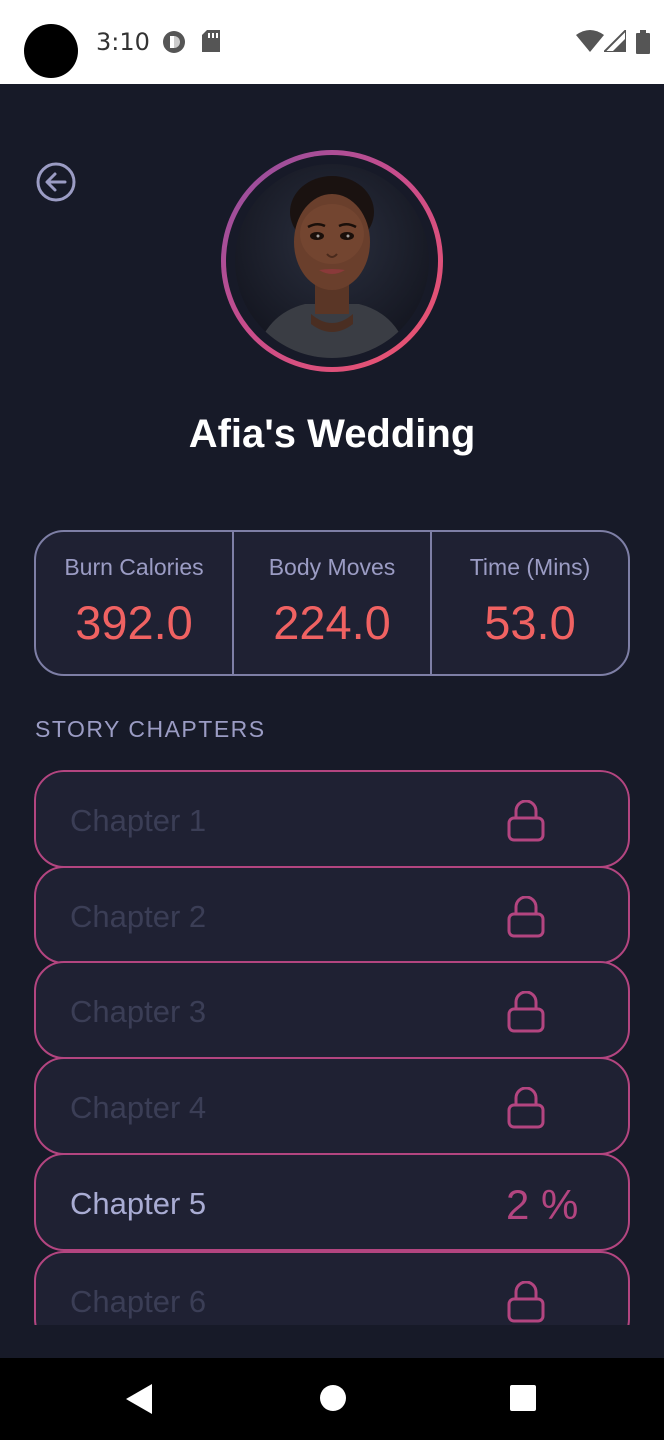 This screenshot has height=1440, width=664. I want to click on stat-label: Time (Mins), so click(530, 567).